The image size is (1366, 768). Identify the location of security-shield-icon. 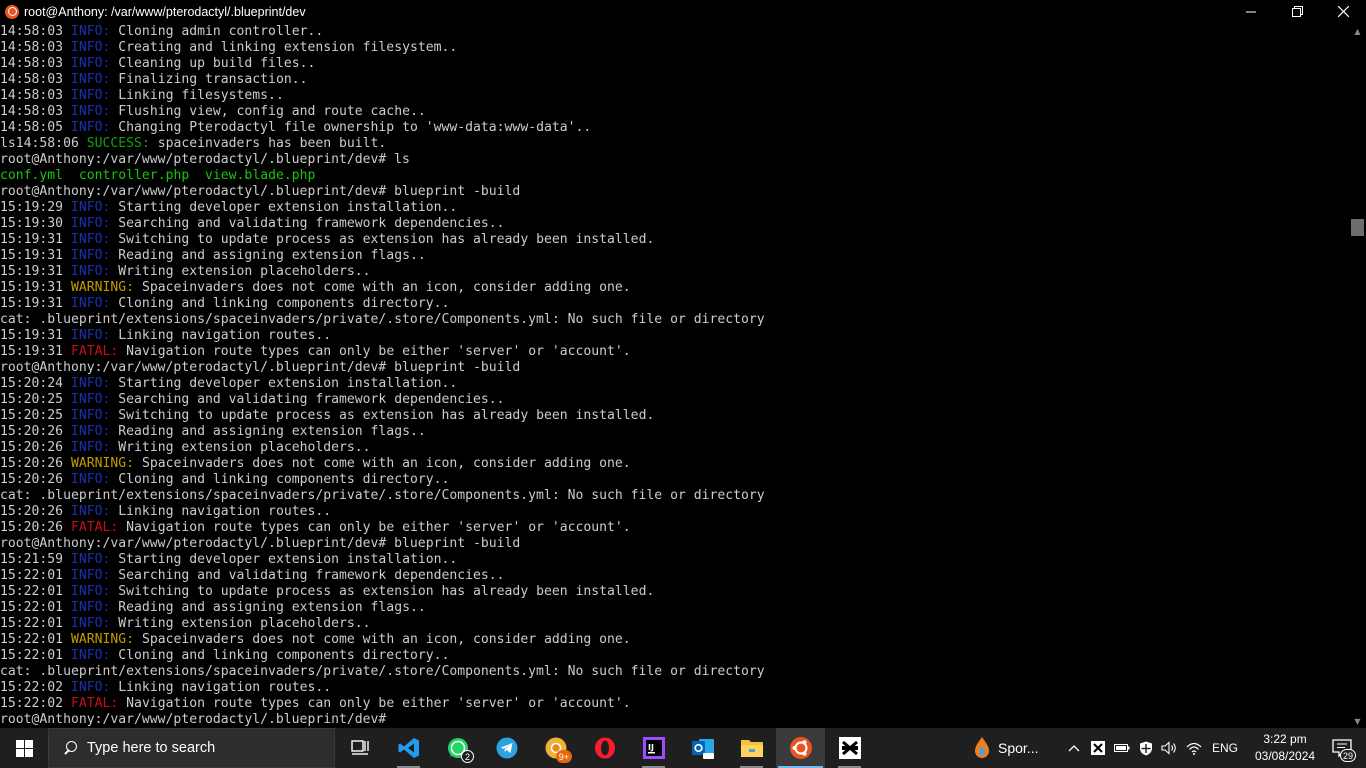
(1146, 748).